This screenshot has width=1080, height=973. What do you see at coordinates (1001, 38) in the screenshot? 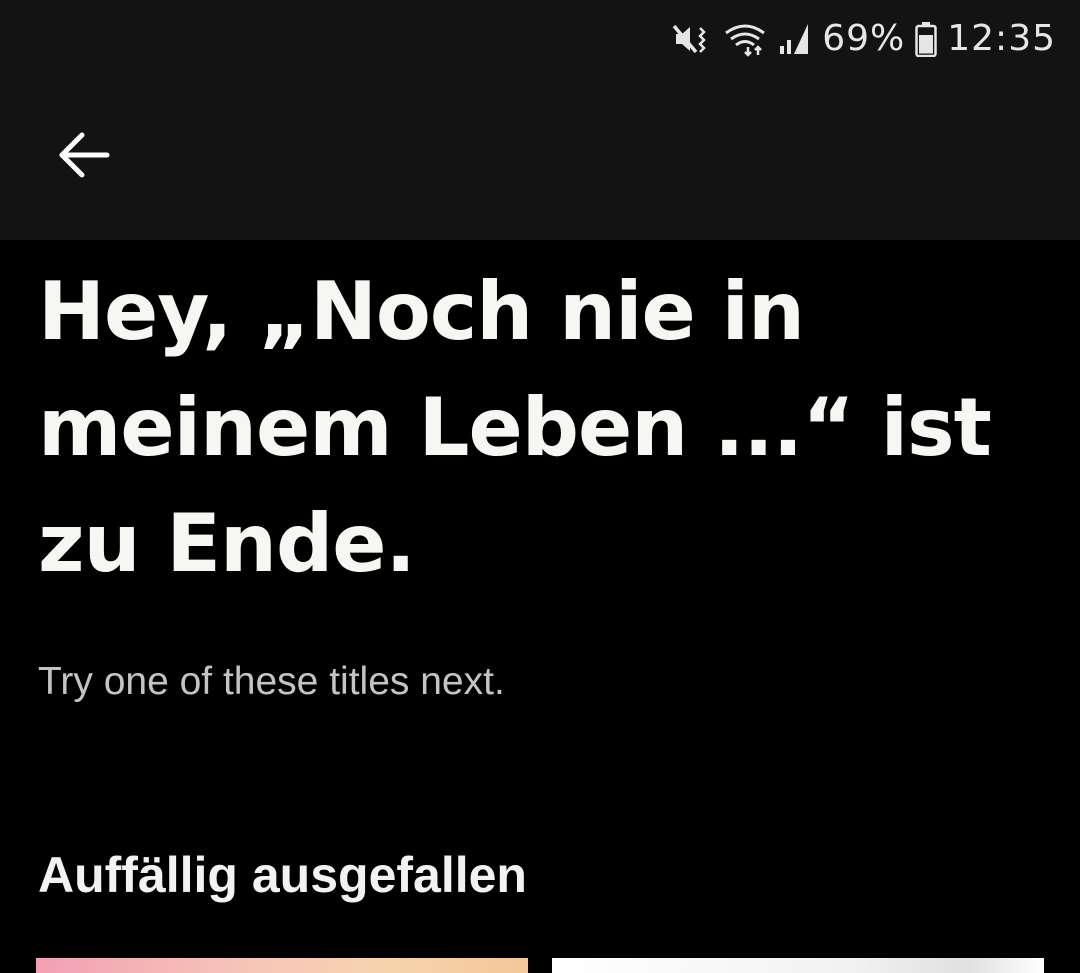
I see `clock: 12:35` at bounding box center [1001, 38].